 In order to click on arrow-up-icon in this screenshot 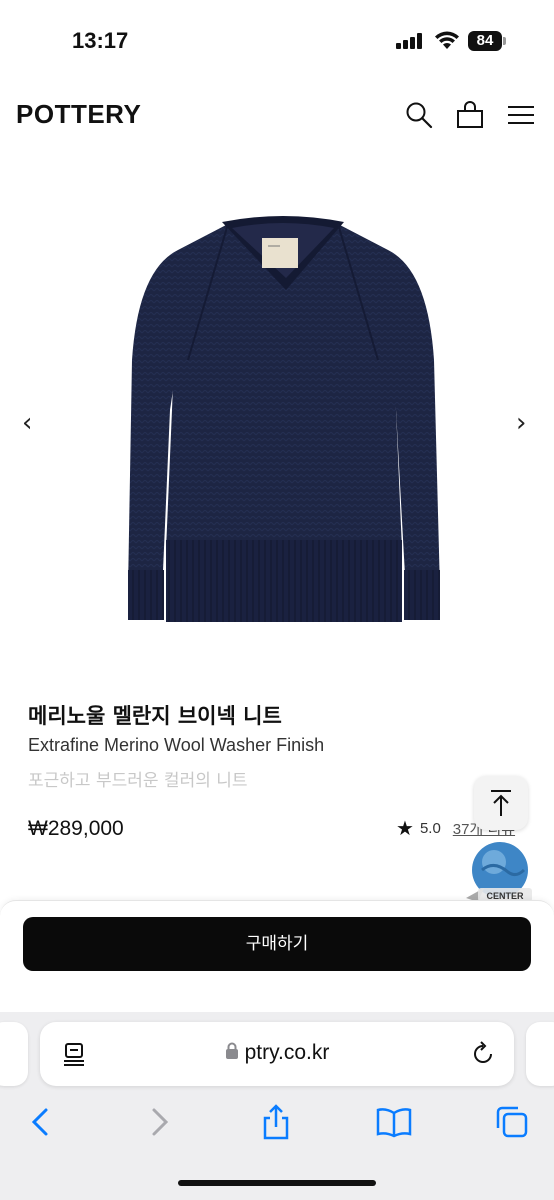, I will do `click(501, 803)`.